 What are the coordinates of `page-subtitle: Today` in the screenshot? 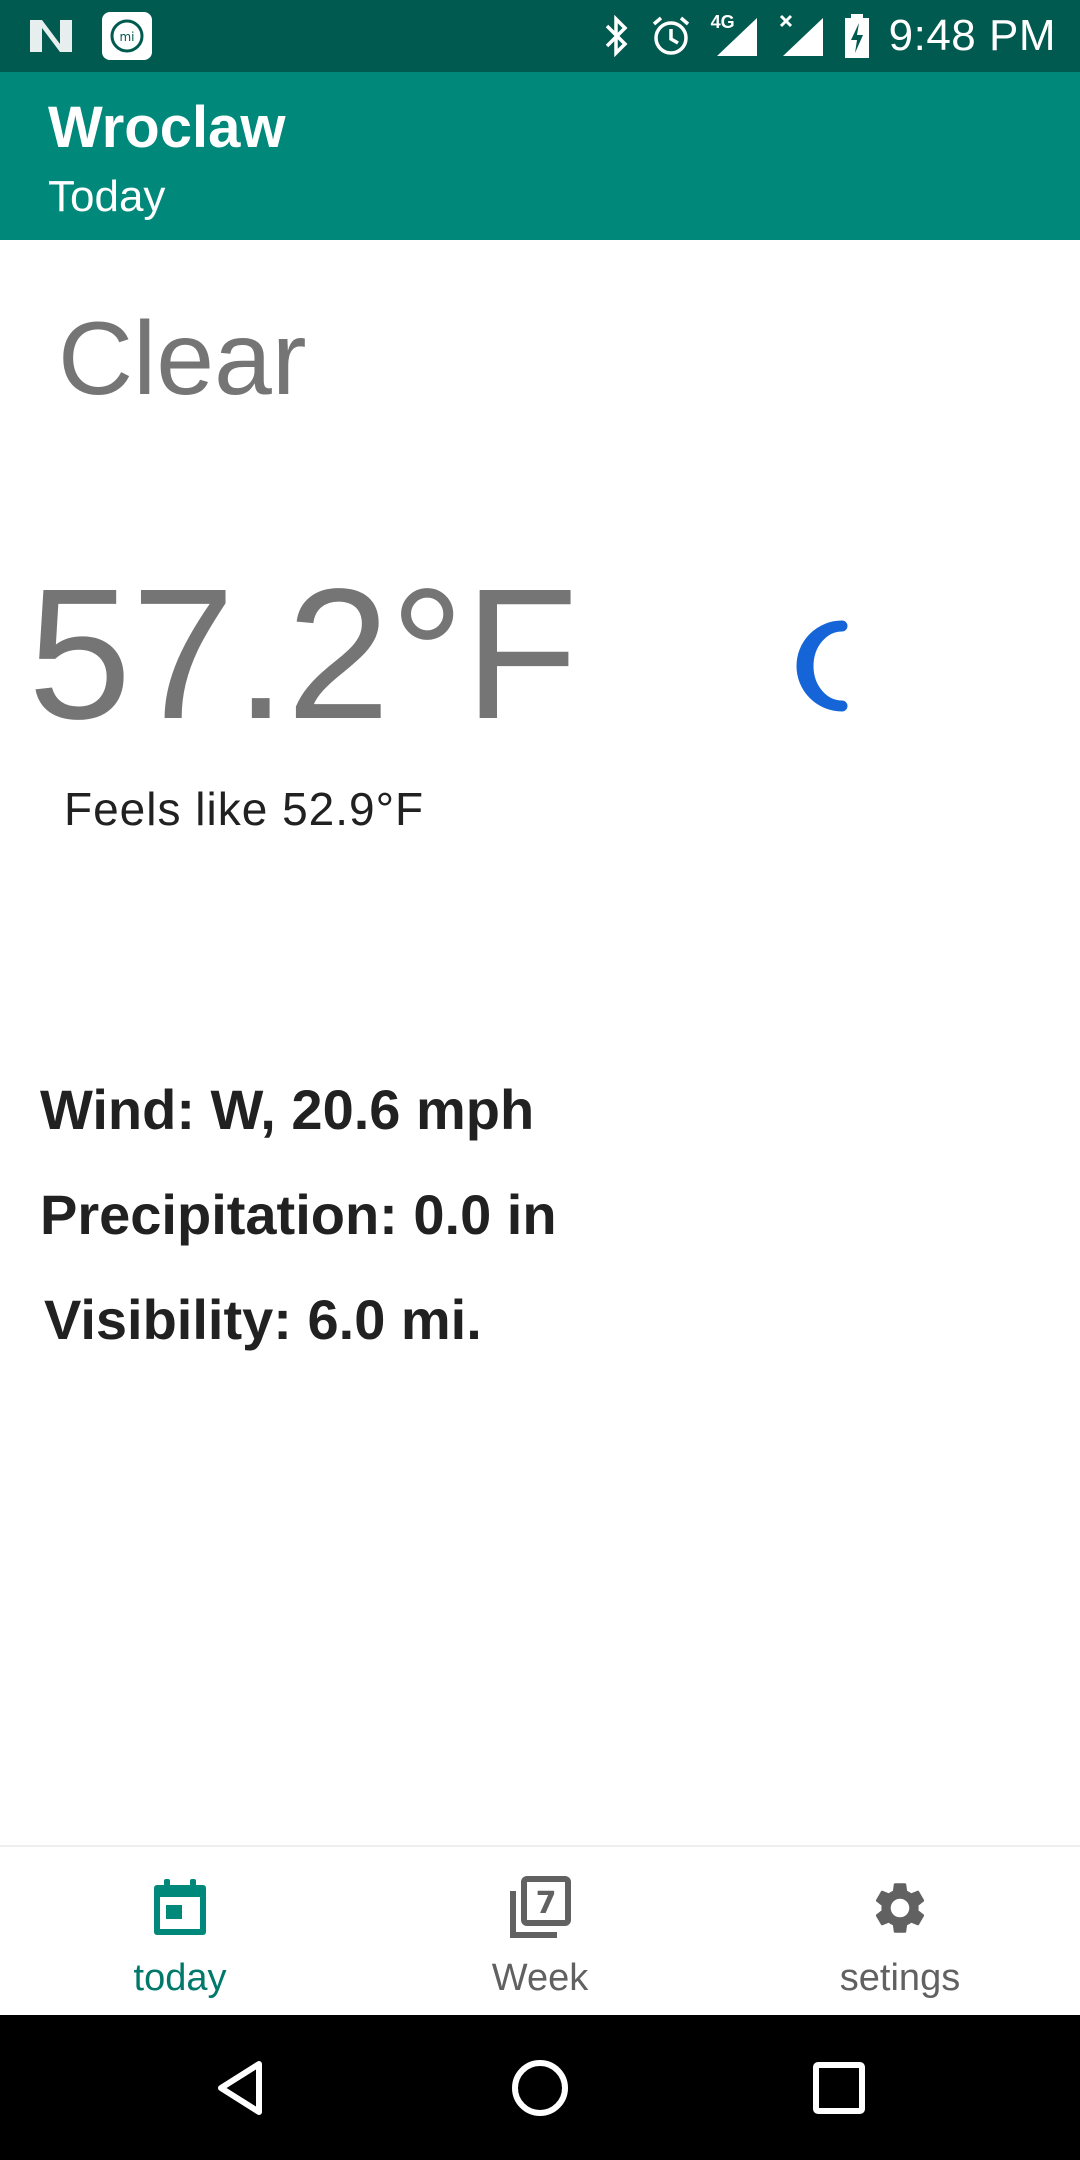 It's located at (107, 196).